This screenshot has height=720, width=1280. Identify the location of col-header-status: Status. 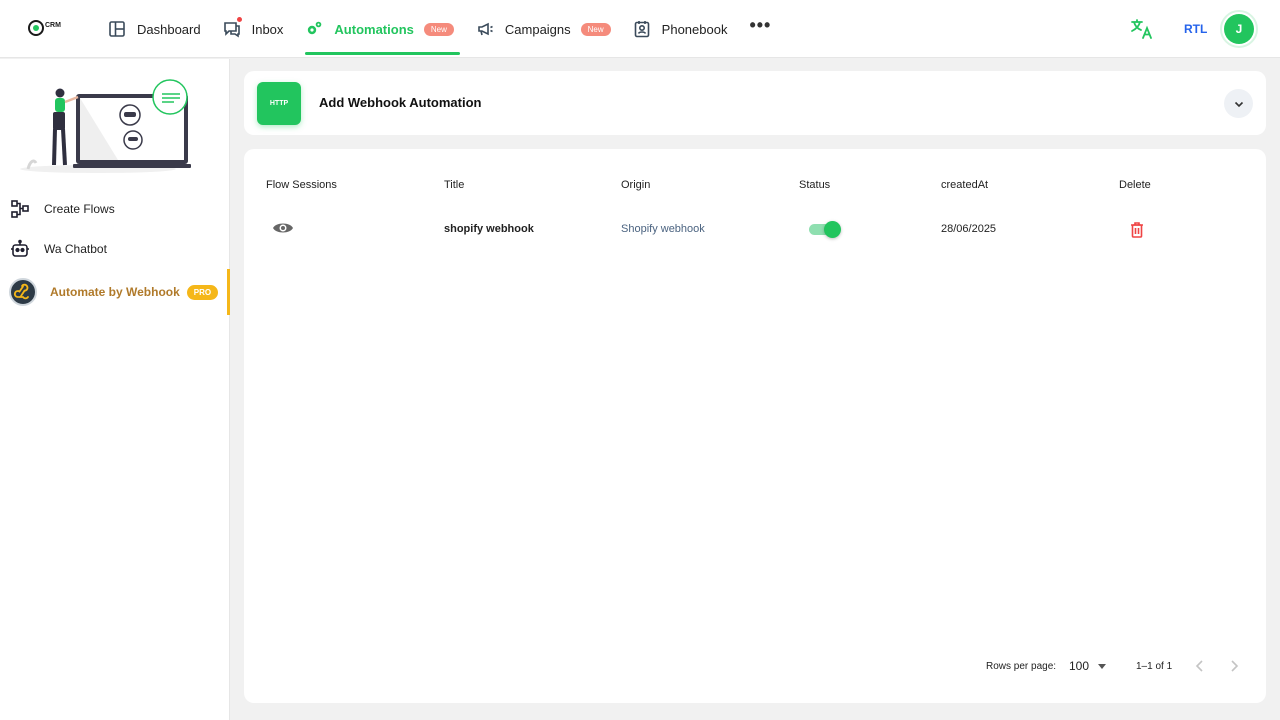
(815, 185).